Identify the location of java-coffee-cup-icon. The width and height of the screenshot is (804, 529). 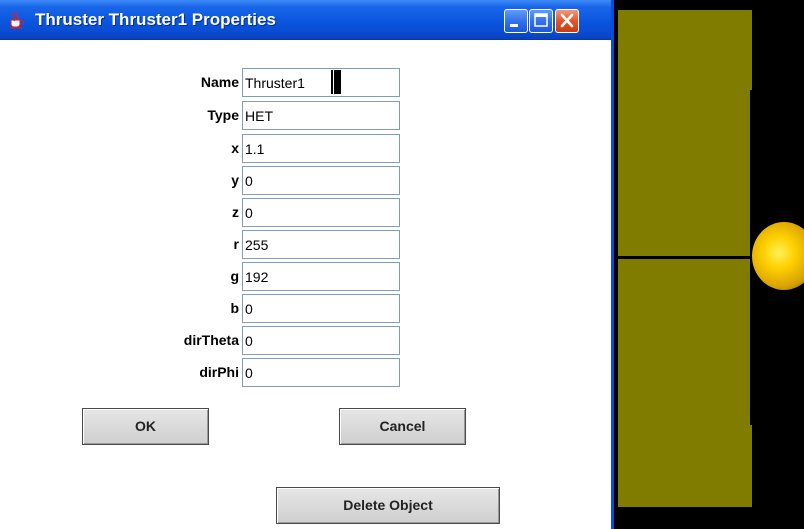
(17, 20).